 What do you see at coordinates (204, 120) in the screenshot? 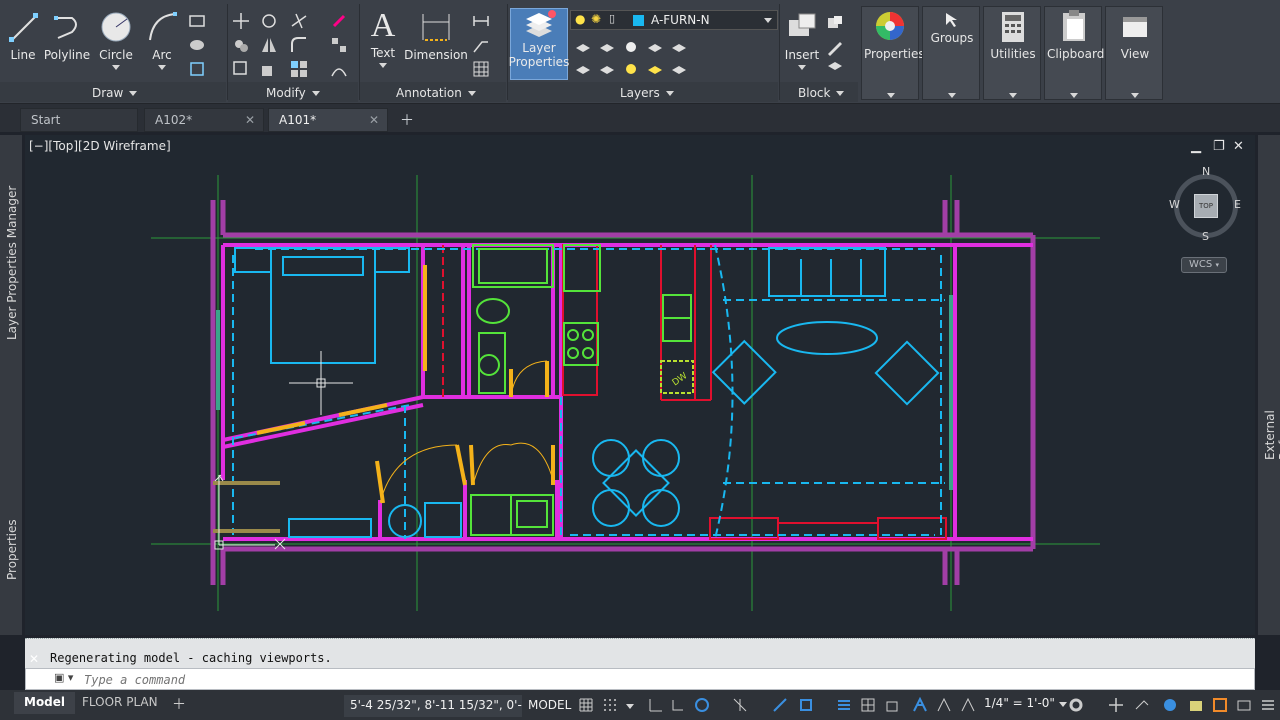
I see `tab-a102: A102* ✕` at bounding box center [204, 120].